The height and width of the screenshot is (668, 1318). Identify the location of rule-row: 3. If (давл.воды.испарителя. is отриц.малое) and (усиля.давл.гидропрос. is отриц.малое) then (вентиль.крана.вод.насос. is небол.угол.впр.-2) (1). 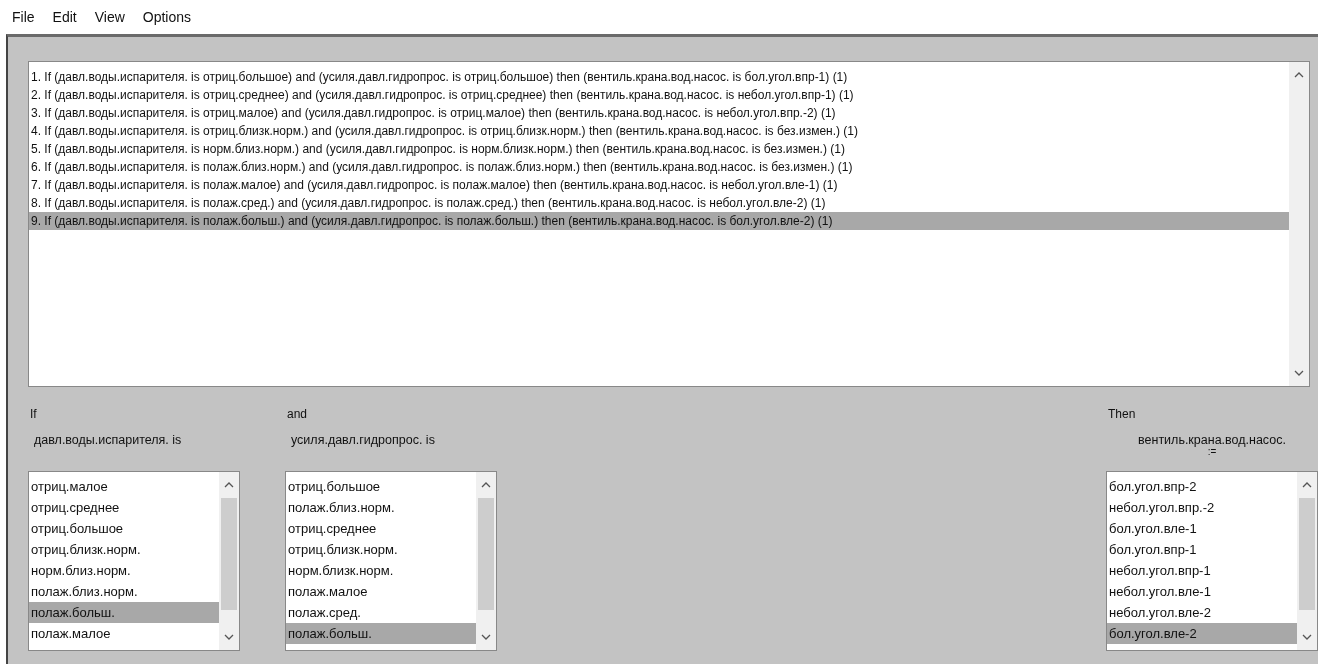
(659, 113).